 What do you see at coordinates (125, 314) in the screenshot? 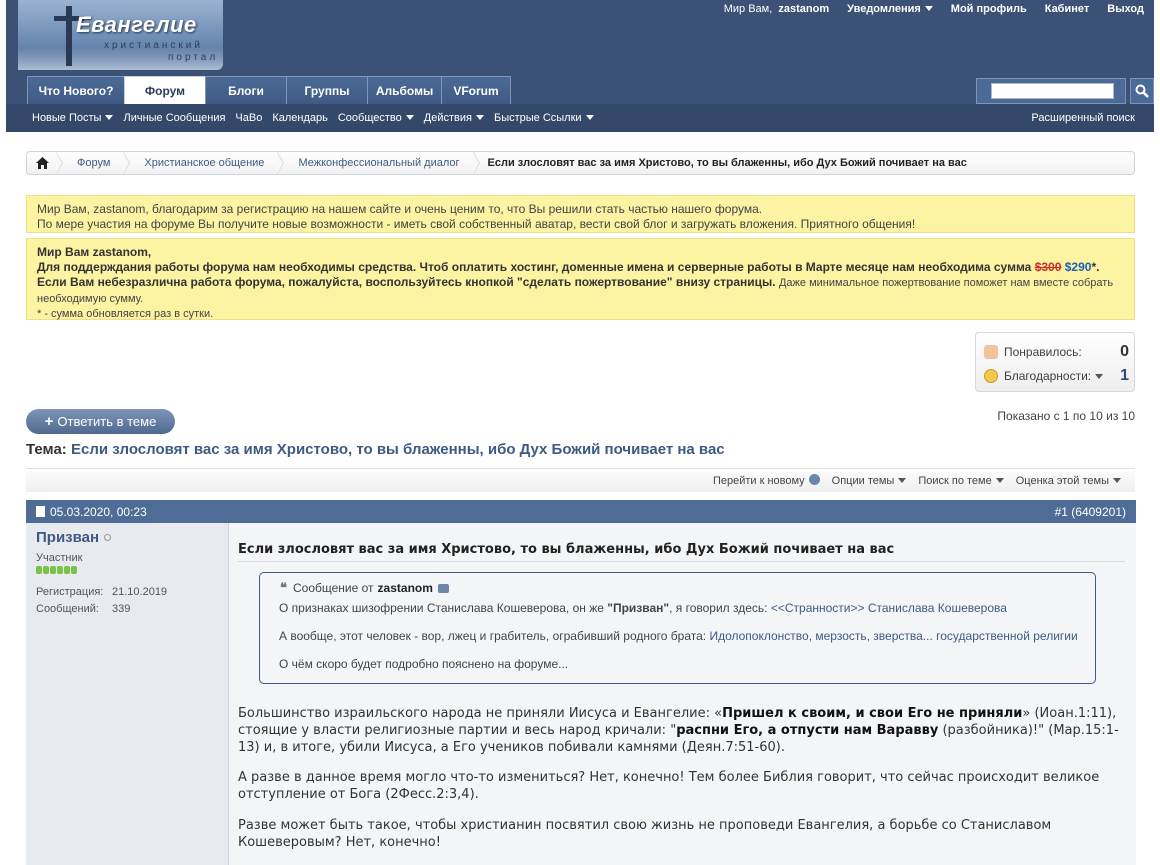
I see `donation-footnote: * - сумма обновляется раз в сутки.` at bounding box center [125, 314].